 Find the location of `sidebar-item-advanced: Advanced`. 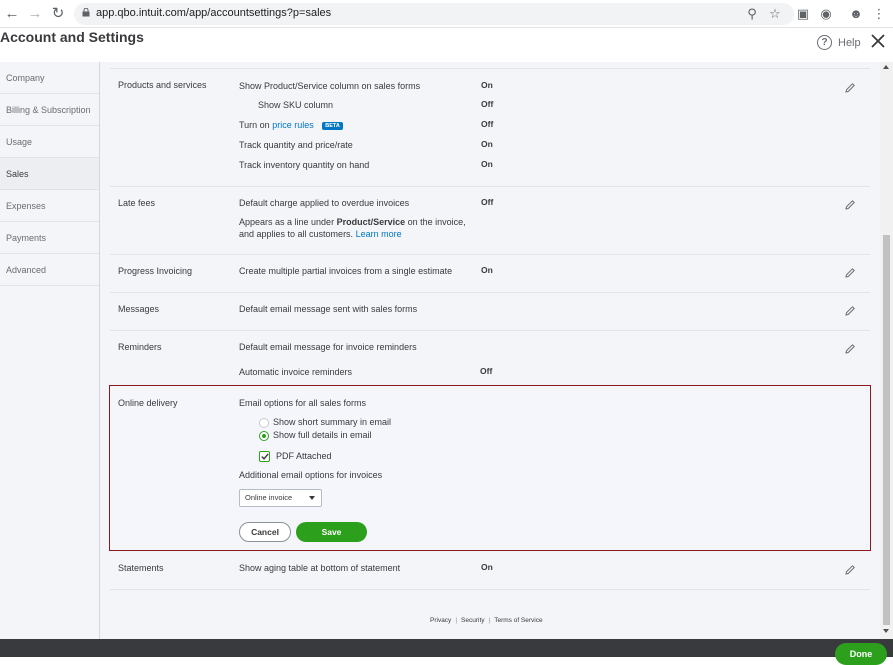

sidebar-item-advanced: Advanced is located at coordinates (49, 270).